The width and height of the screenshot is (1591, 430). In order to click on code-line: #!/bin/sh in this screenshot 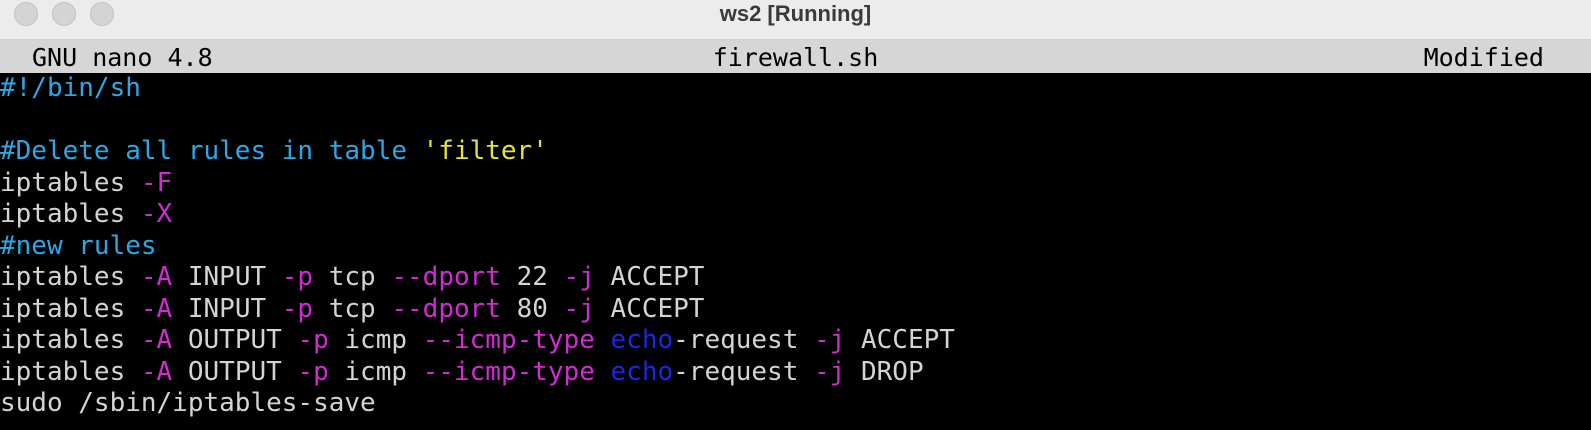, I will do `click(795, 89)`.